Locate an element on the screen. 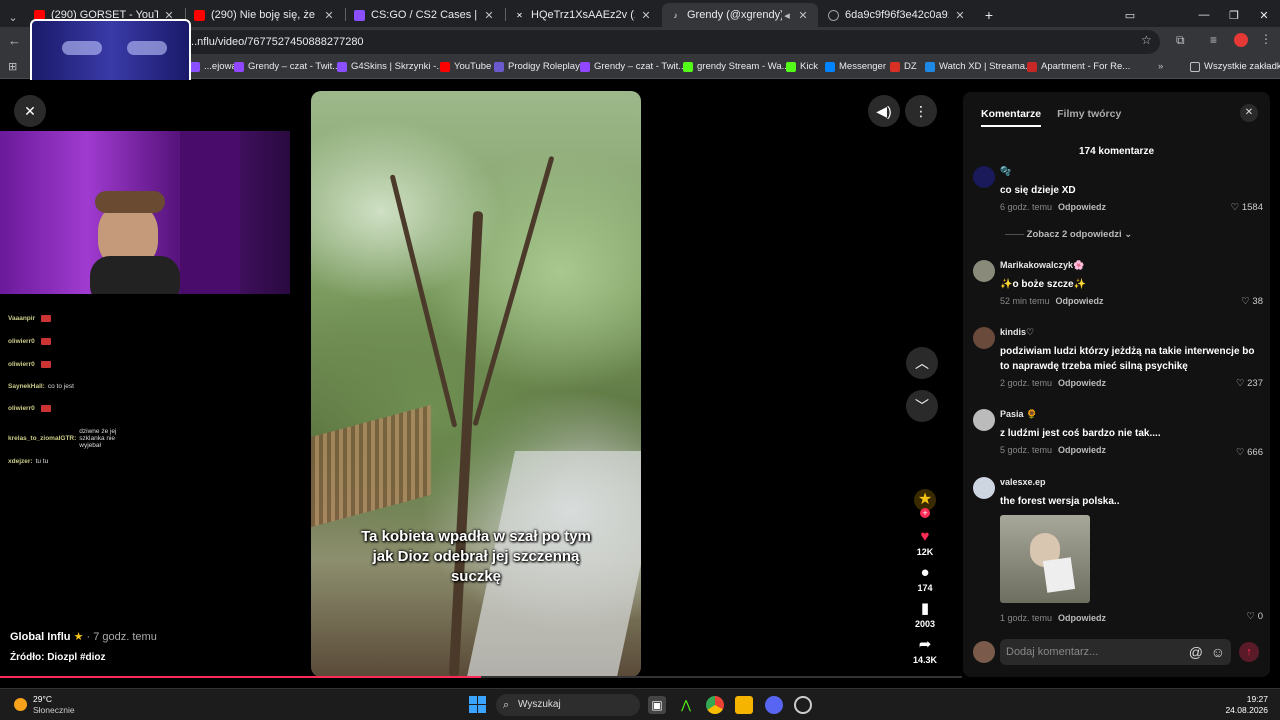 The width and height of the screenshot is (1280, 720). bookmark-item: Messenger is located at coordinates (855, 66).